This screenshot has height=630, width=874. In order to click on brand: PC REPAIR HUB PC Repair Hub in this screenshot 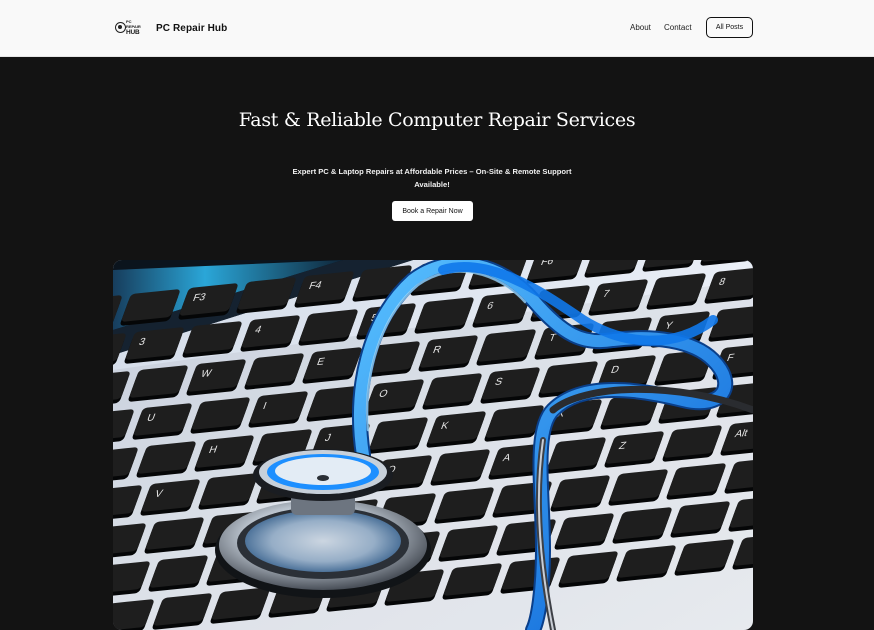, I will do `click(170, 28)`.